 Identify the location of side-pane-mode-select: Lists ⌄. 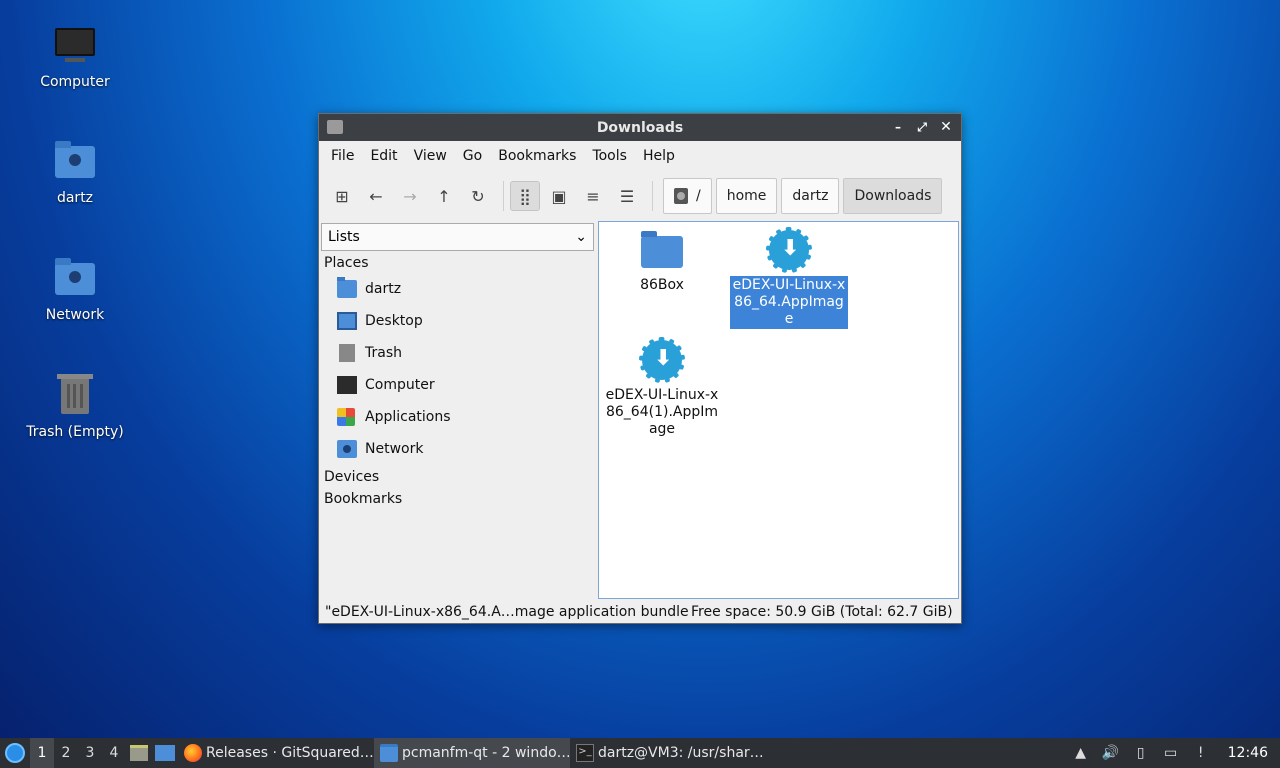
(457, 237).